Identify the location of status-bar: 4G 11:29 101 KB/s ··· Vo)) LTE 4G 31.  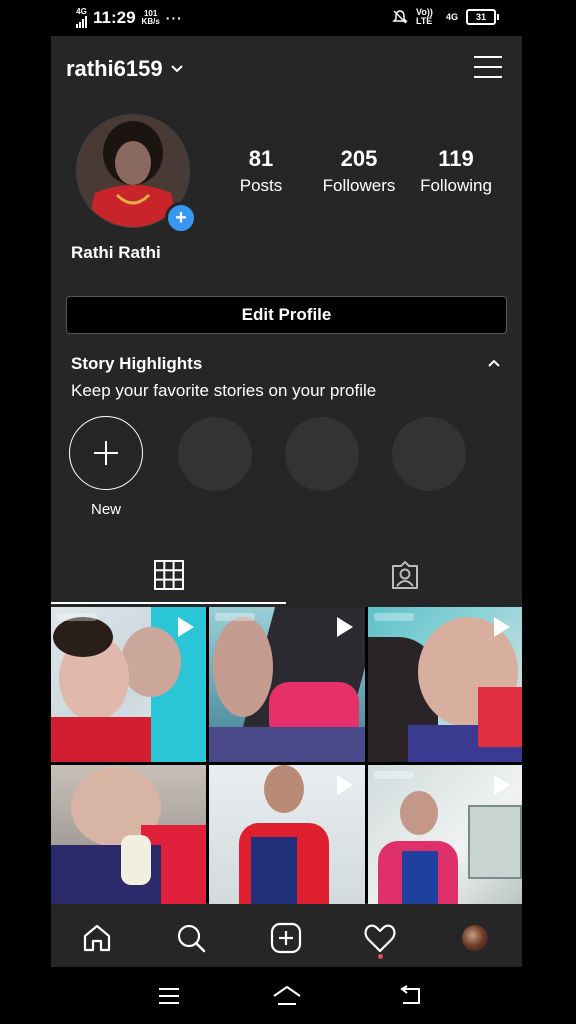
(288, 18).